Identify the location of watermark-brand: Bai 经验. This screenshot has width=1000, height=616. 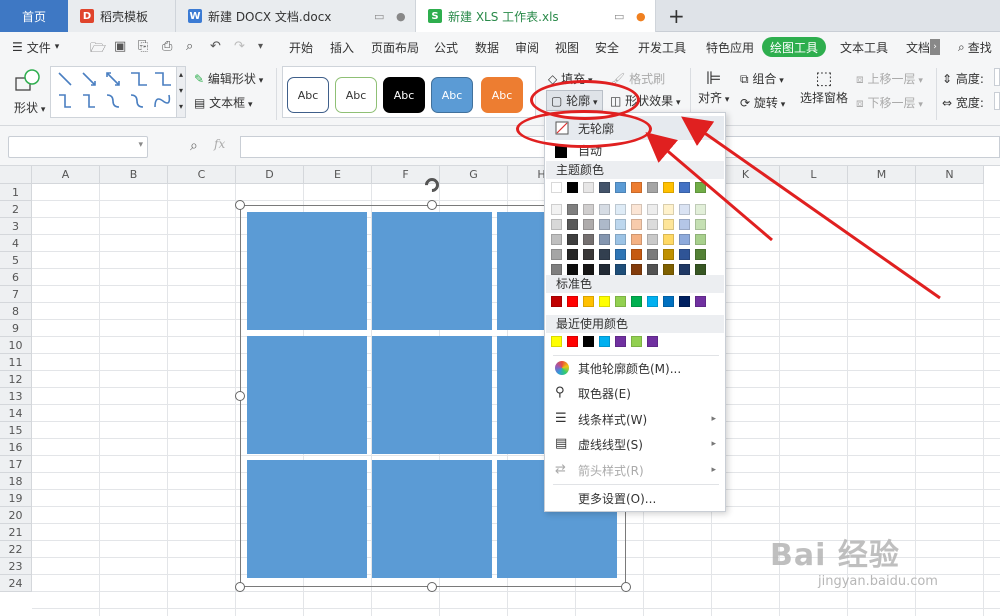
(835, 555).